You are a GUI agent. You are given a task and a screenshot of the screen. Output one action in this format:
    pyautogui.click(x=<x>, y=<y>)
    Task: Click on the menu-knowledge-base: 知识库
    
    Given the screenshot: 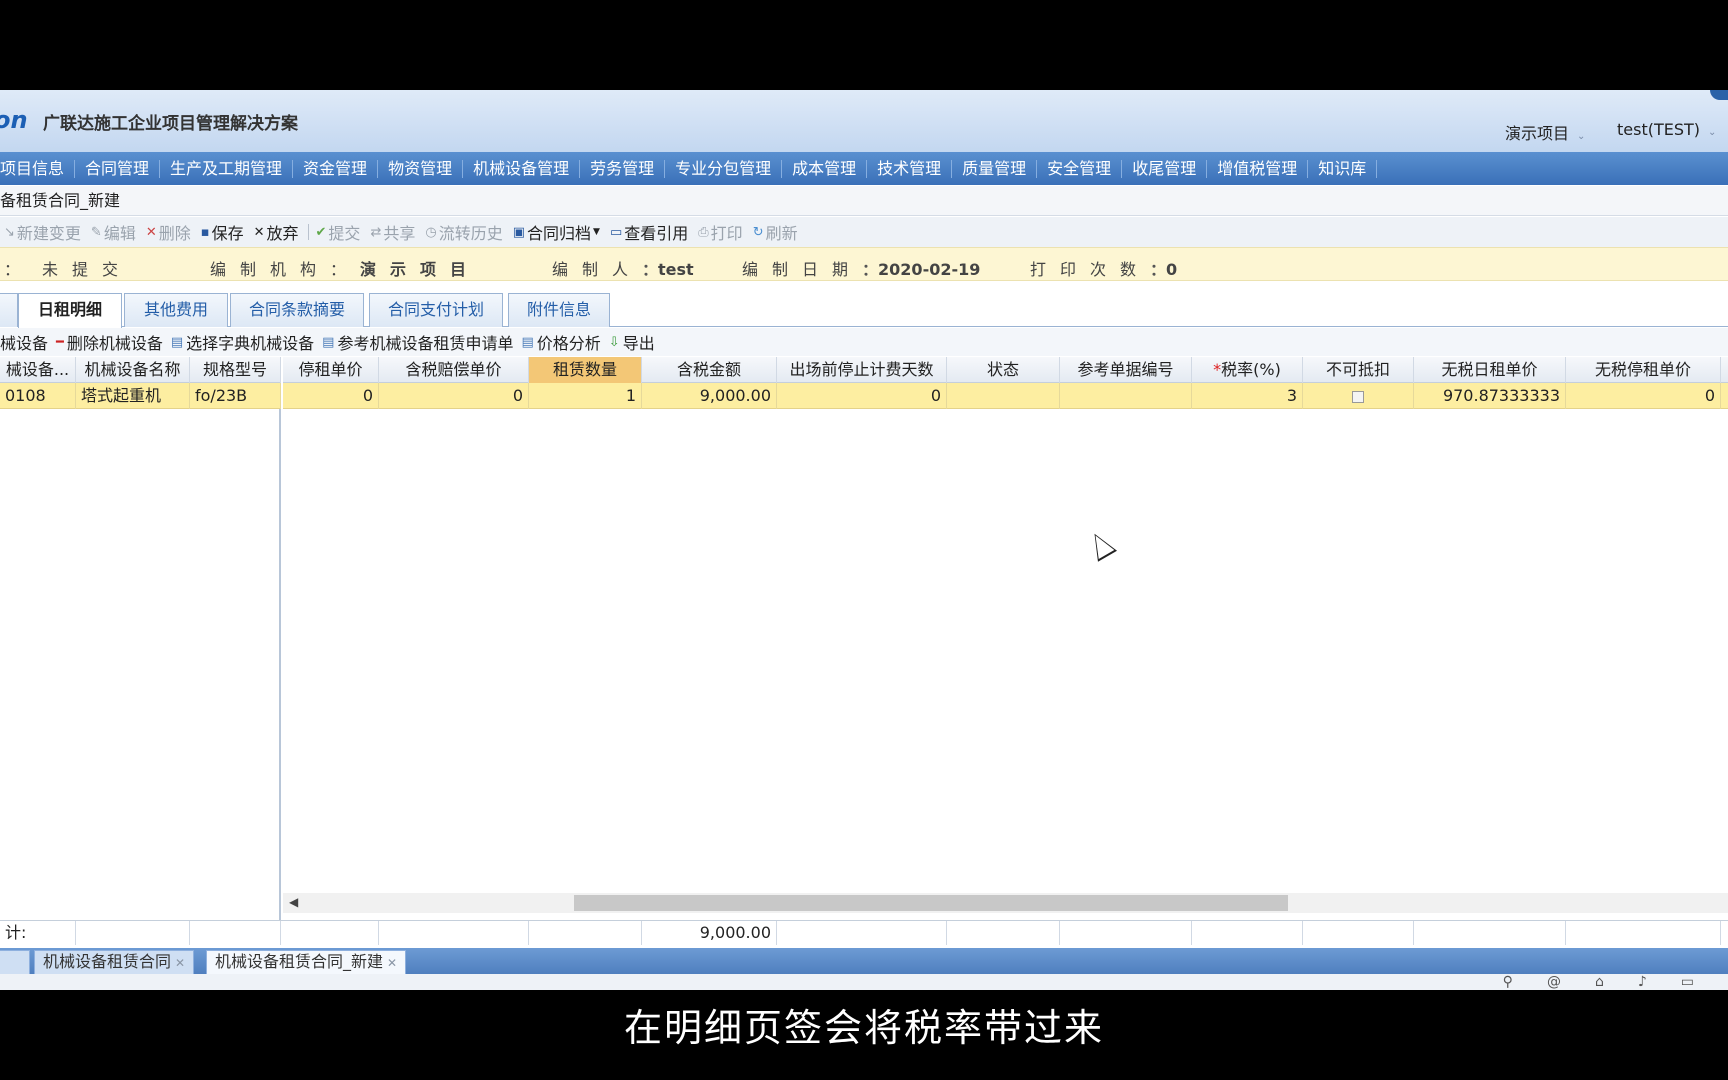 What is the action you would take?
    pyautogui.click(x=1343, y=168)
    